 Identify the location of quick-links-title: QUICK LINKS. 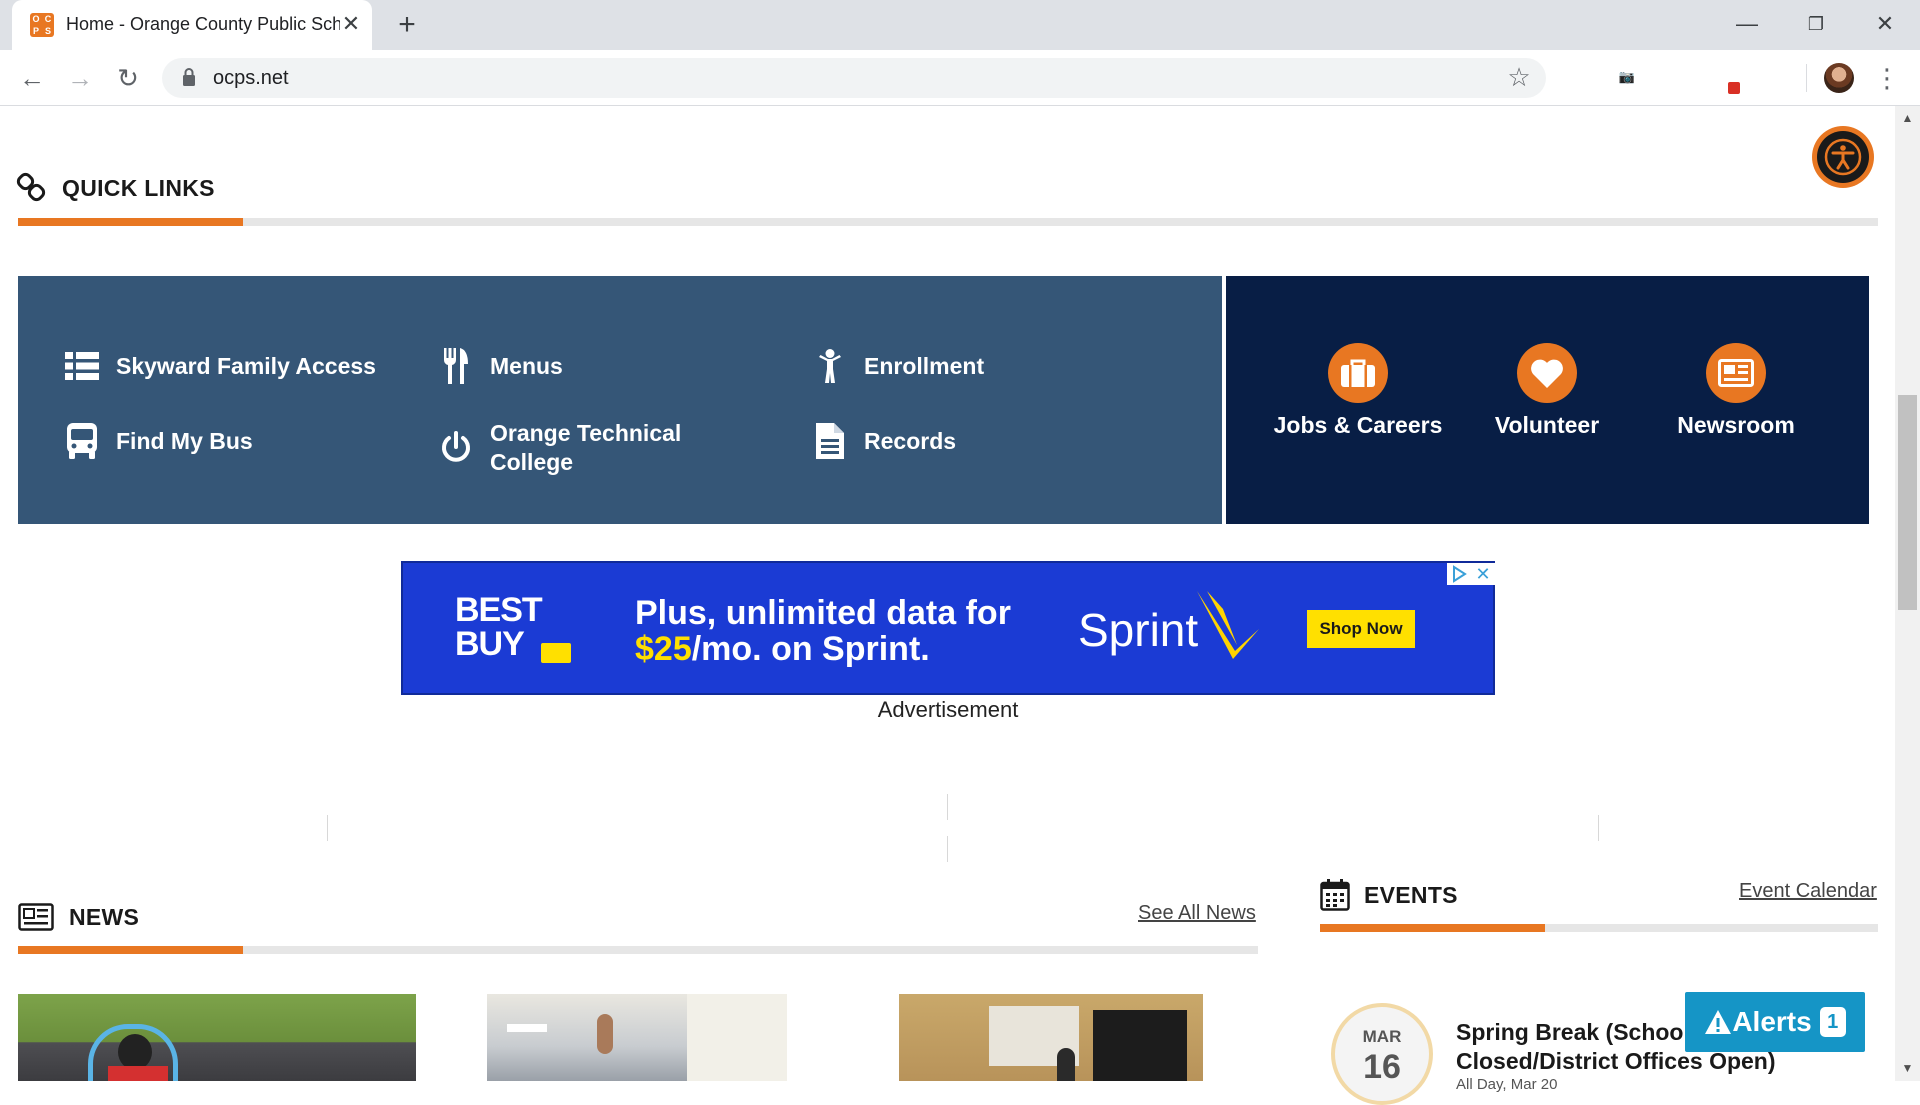
(138, 188).